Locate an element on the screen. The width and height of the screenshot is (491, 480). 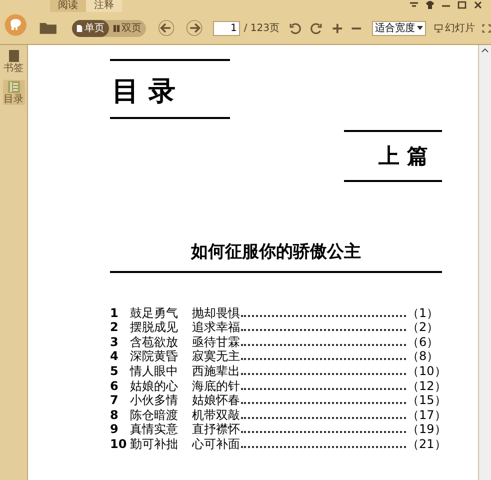
entry-page: （2） is located at coordinates (422, 327).